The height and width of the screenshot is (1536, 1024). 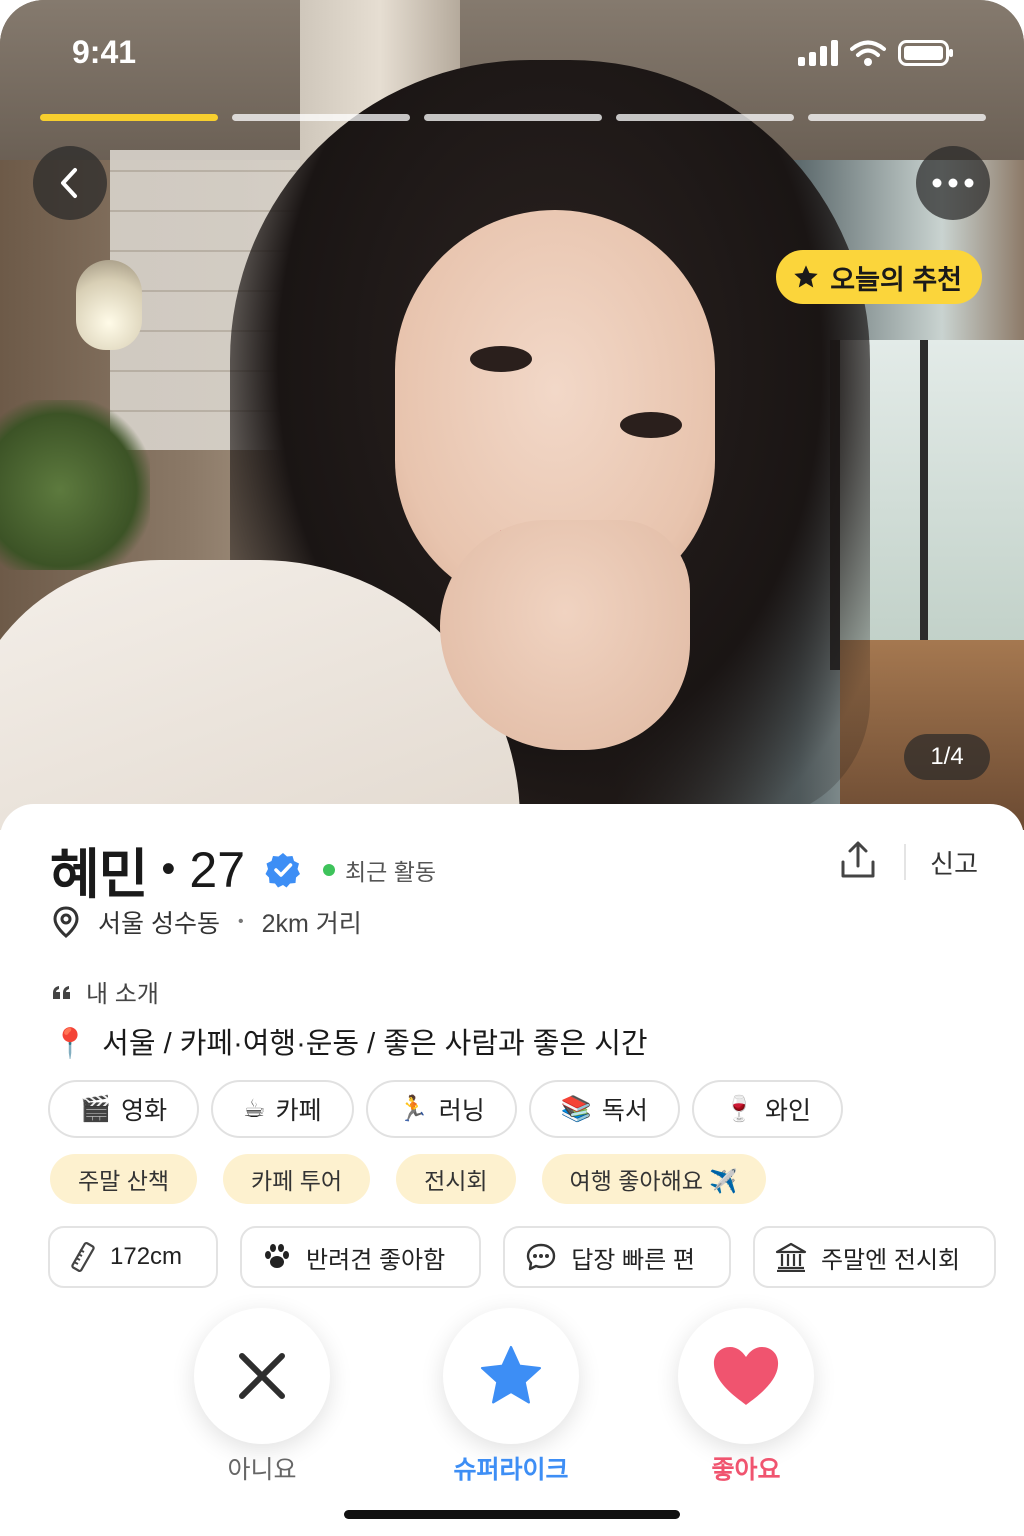 I want to click on status-time: 9:41, so click(x=104, y=52).